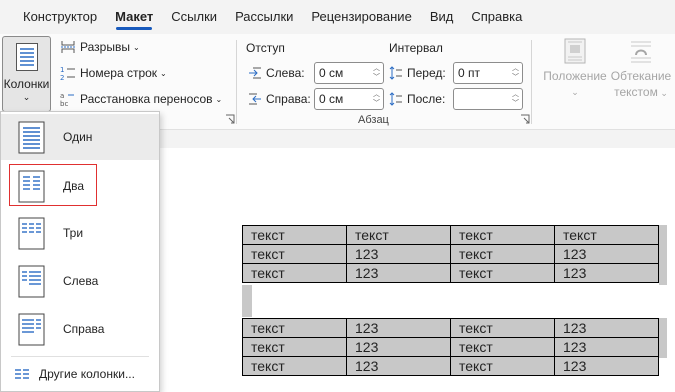 This screenshot has width=675, height=392. I want to click on spacing-heading: Интервал, so click(416, 48).